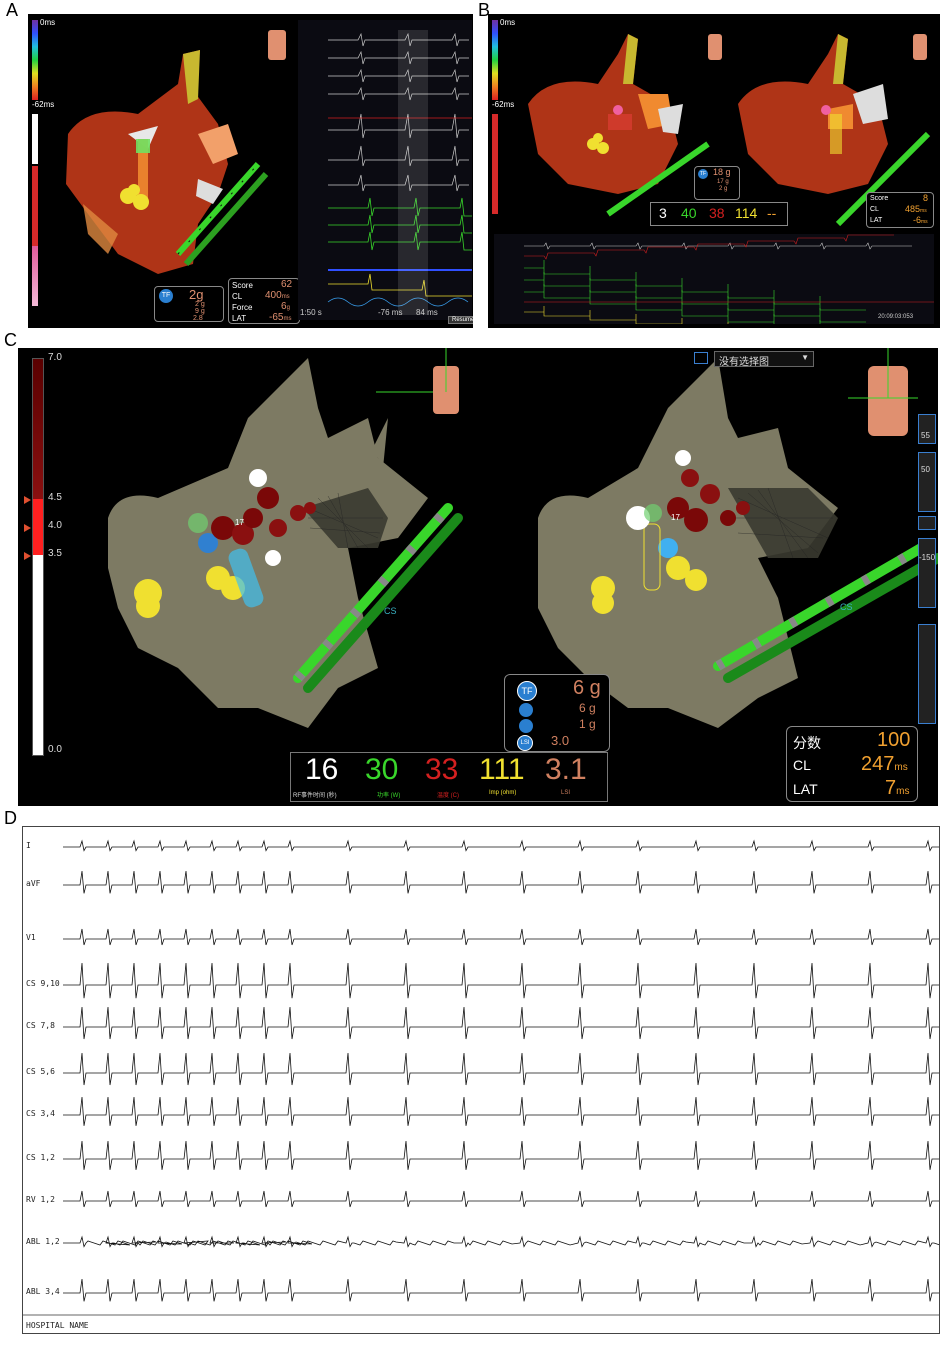 The width and height of the screenshot is (948, 1350). What do you see at coordinates (287, 284) in the screenshot?
I see `score-value: 62` at bounding box center [287, 284].